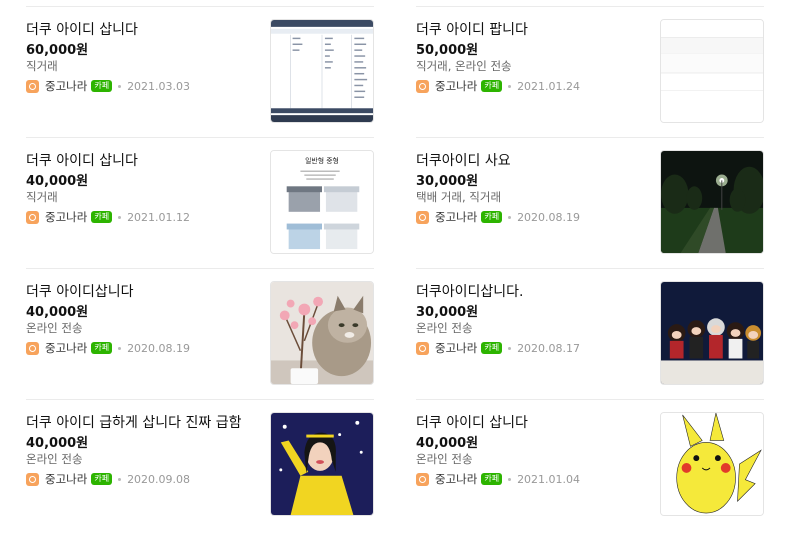  I want to click on cat-flowers-thumbnail, so click(322, 333).